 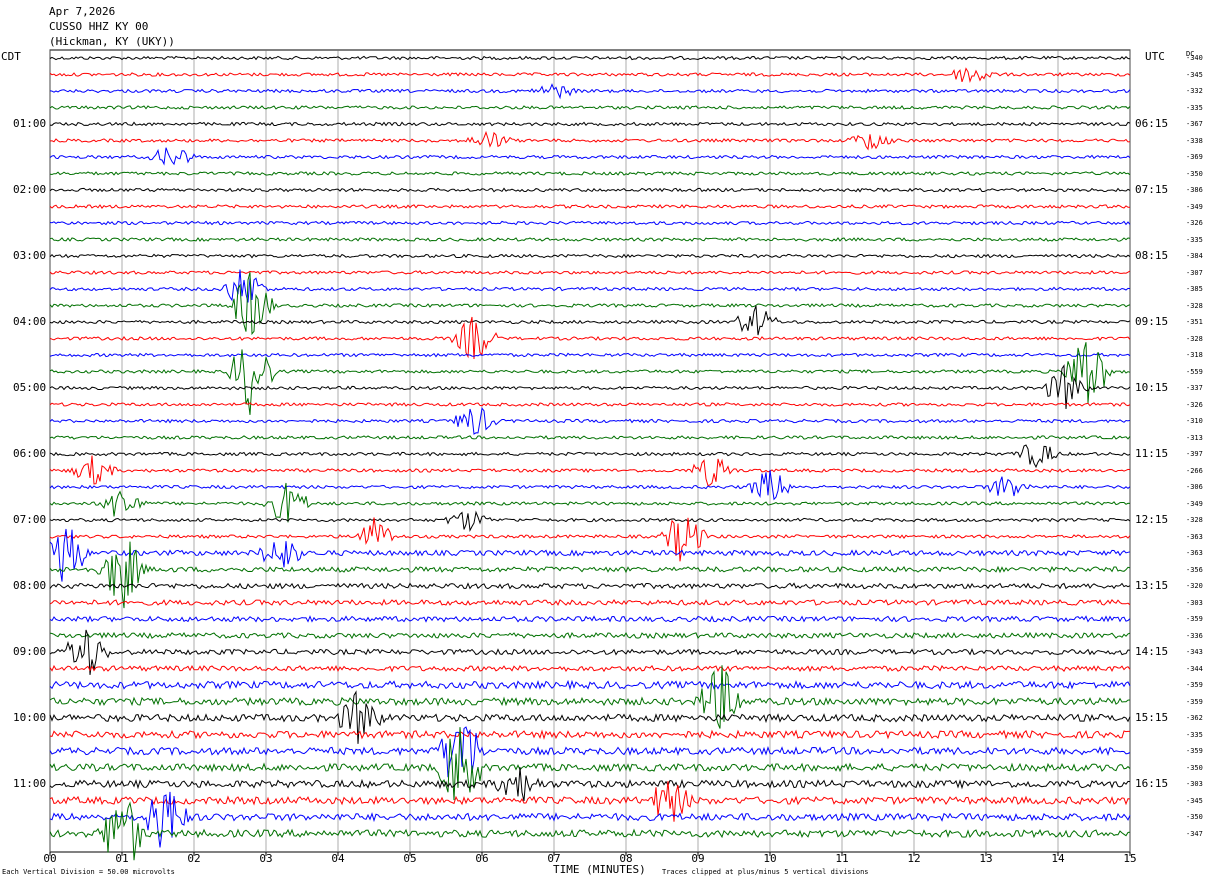 I want to click on x-tick-label: 04, so click(x=338, y=858).